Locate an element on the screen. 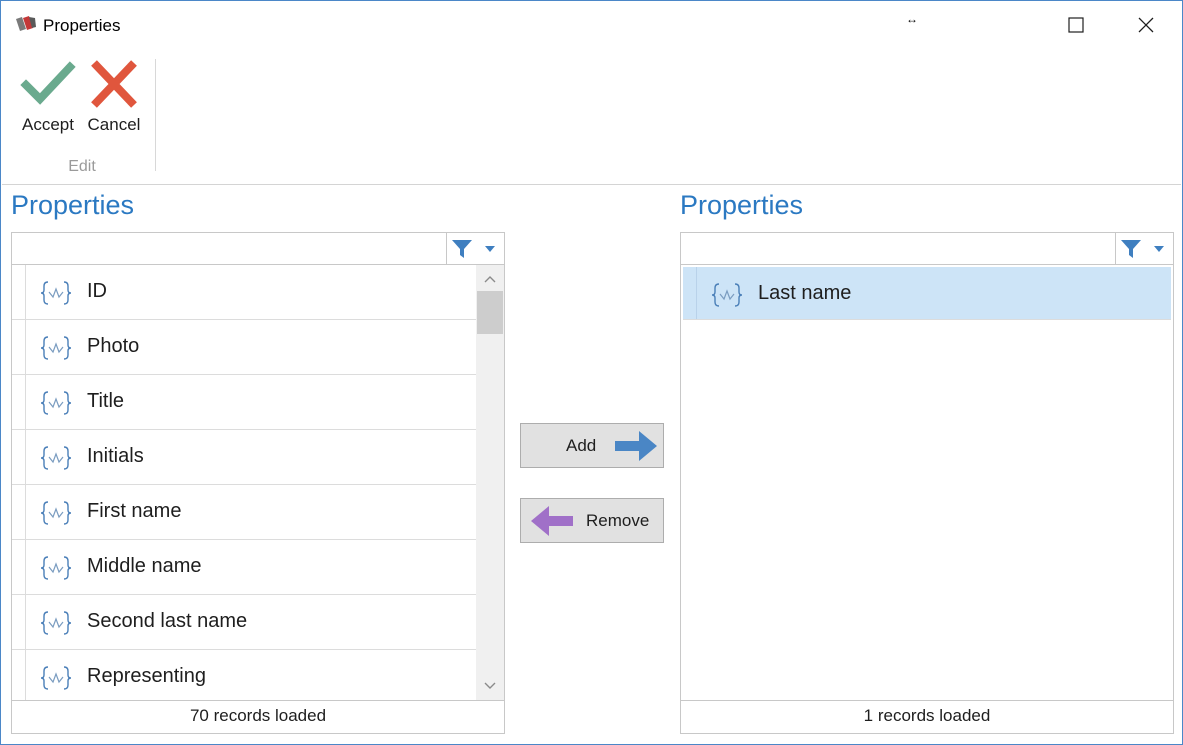  maximize-icon is located at coordinates (1076, 25).